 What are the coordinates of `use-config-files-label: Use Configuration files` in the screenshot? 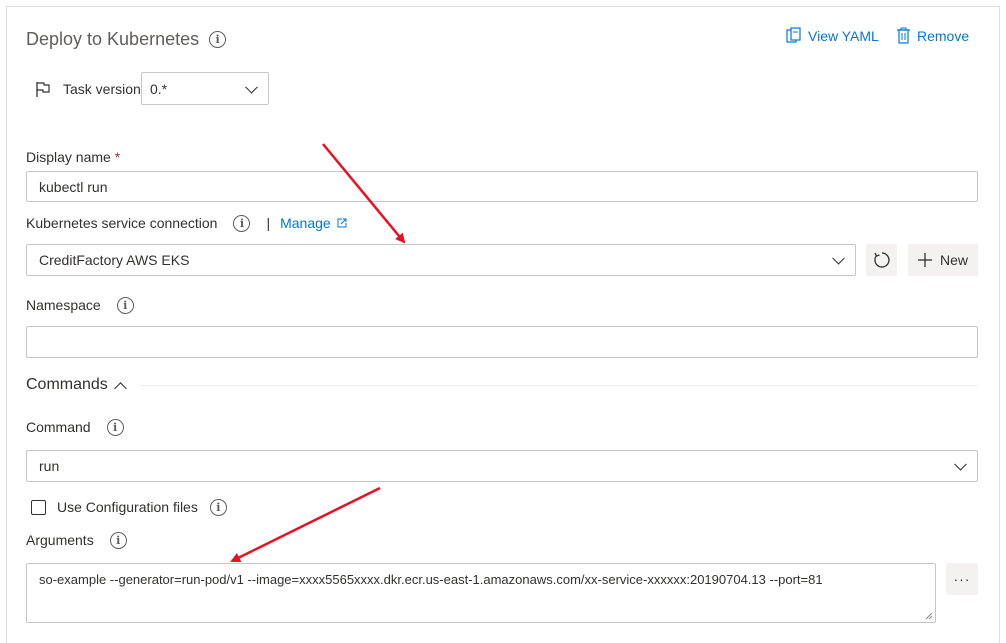 It's located at (127, 507).